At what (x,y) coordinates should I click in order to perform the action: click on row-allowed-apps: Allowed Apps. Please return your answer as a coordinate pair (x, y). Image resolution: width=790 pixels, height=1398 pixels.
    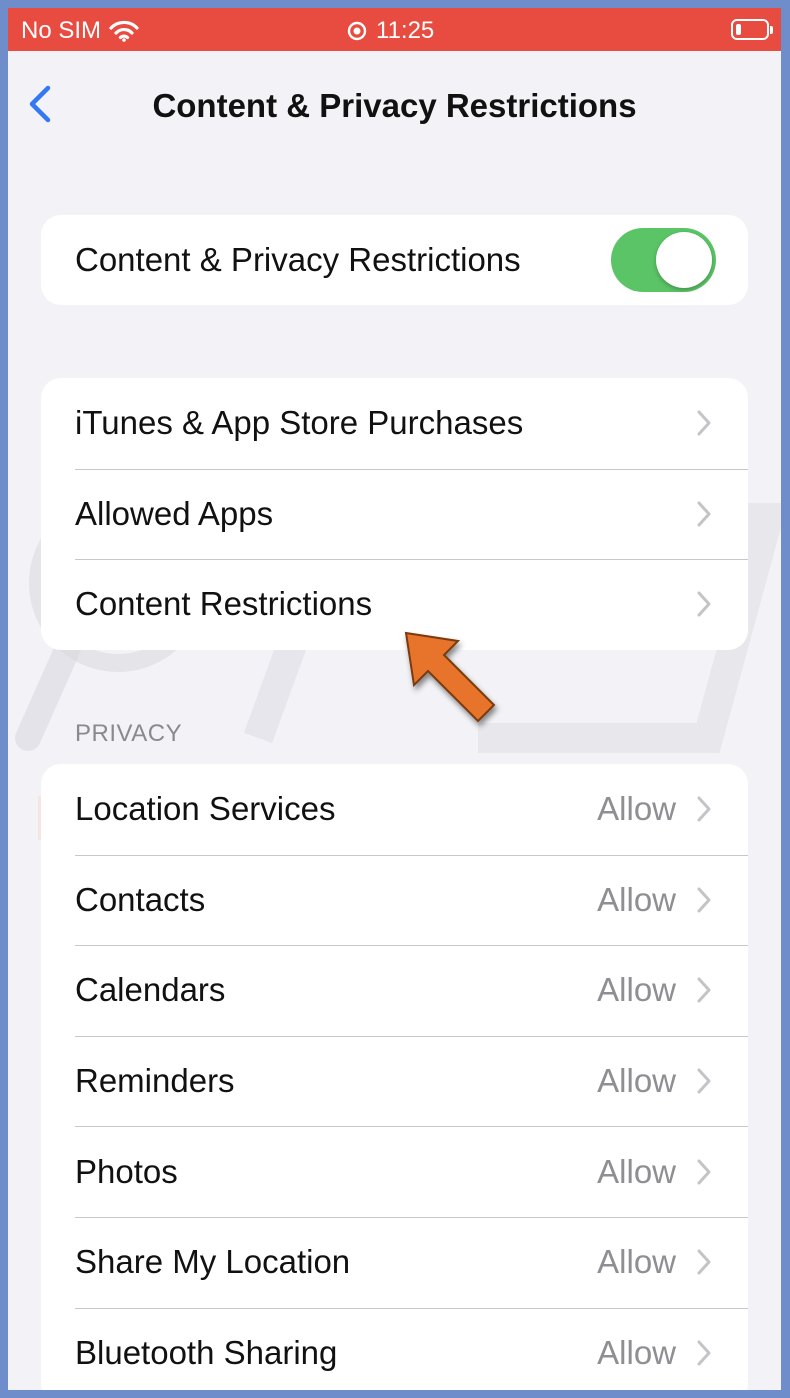
    Looking at the image, I should click on (394, 514).